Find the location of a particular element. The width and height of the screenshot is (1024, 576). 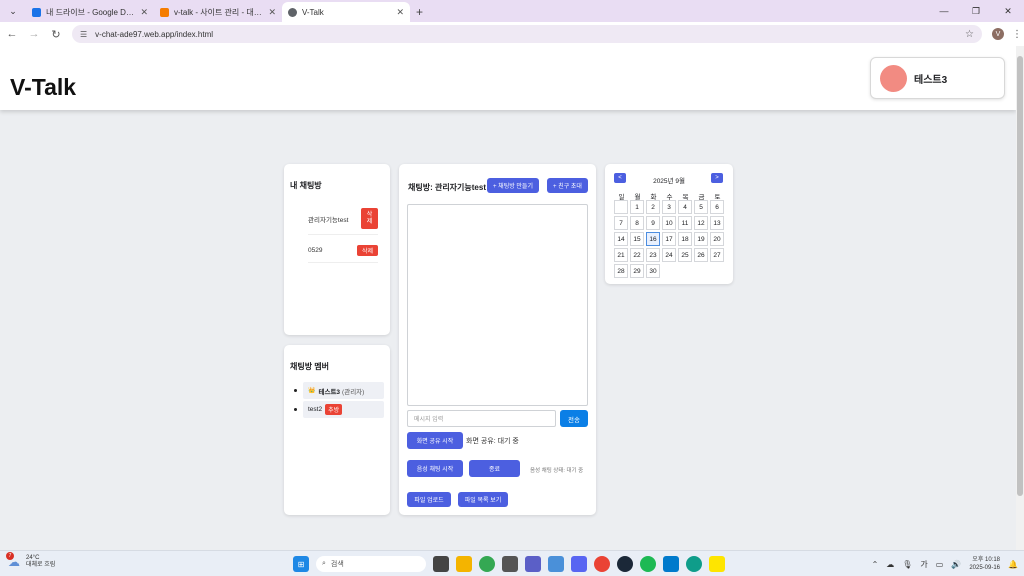

url-bar: ☰ v-chat-ade97.web.app/index.html ☆ is located at coordinates (527, 34).